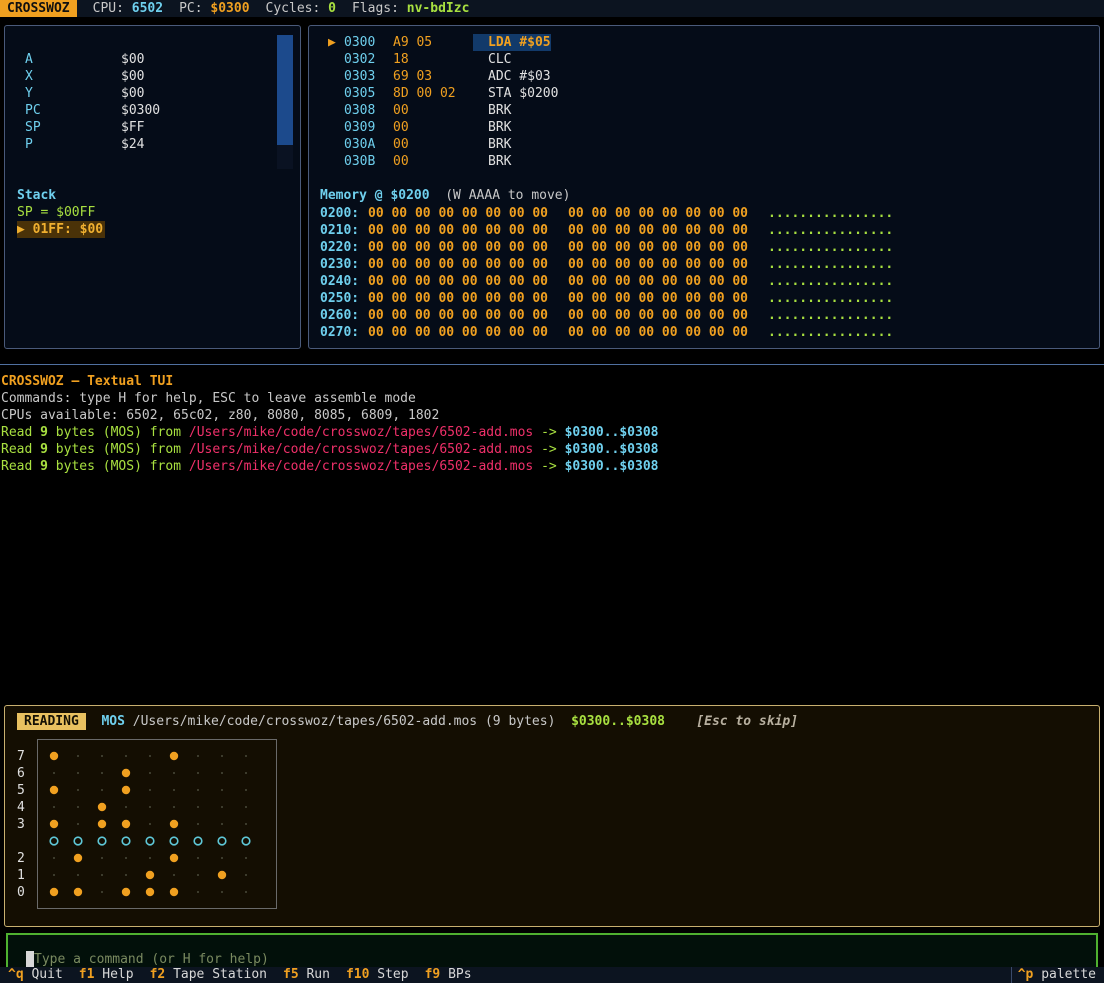 The width and height of the screenshot is (1104, 983). What do you see at coordinates (47, 974) in the screenshot?
I see `footer-desc: Quit` at bounding box center [47, 974].